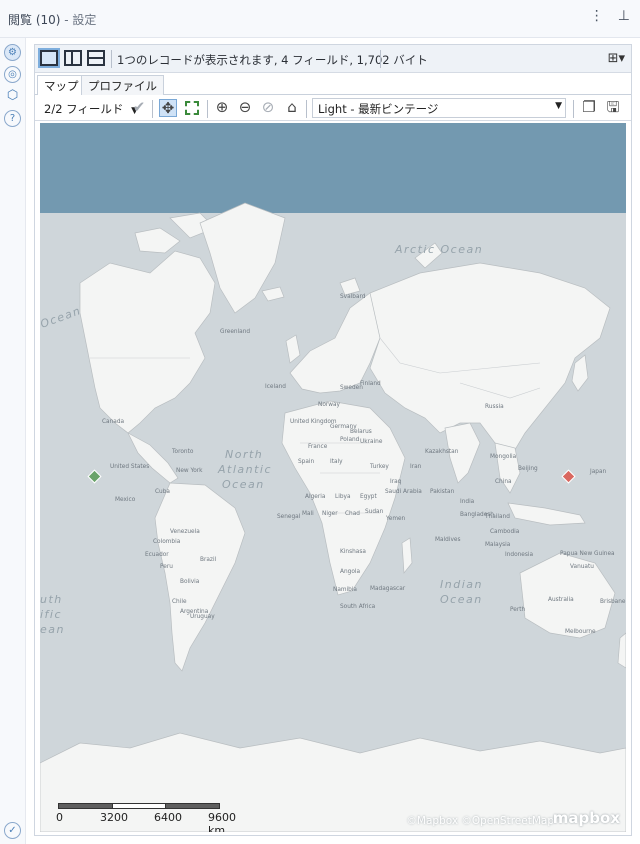  Describe the element at coordinates (589, 108) in the screenshot. I see `copy-icon: ❐` at that location.